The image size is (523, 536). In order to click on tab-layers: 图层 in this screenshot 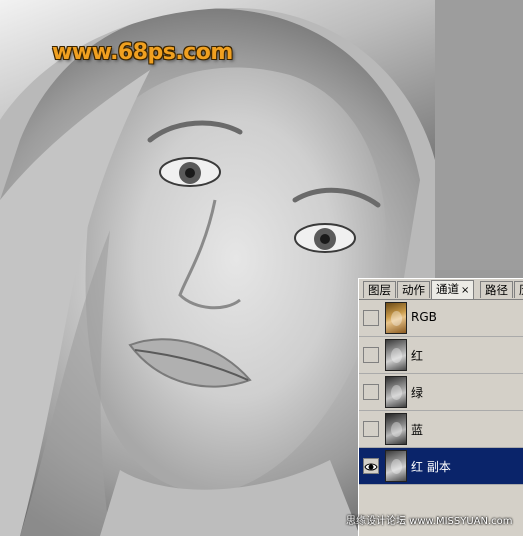, I will do `click(379, 289)`.